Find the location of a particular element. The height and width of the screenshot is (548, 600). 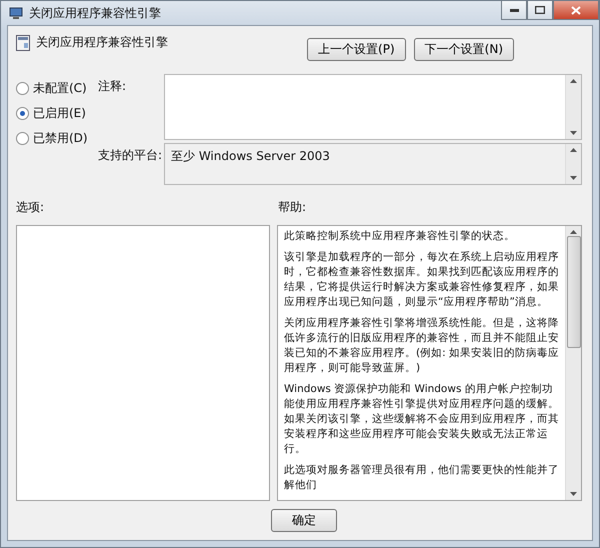

radio-label: 未配置(C) is located at coordinates (60, 88).